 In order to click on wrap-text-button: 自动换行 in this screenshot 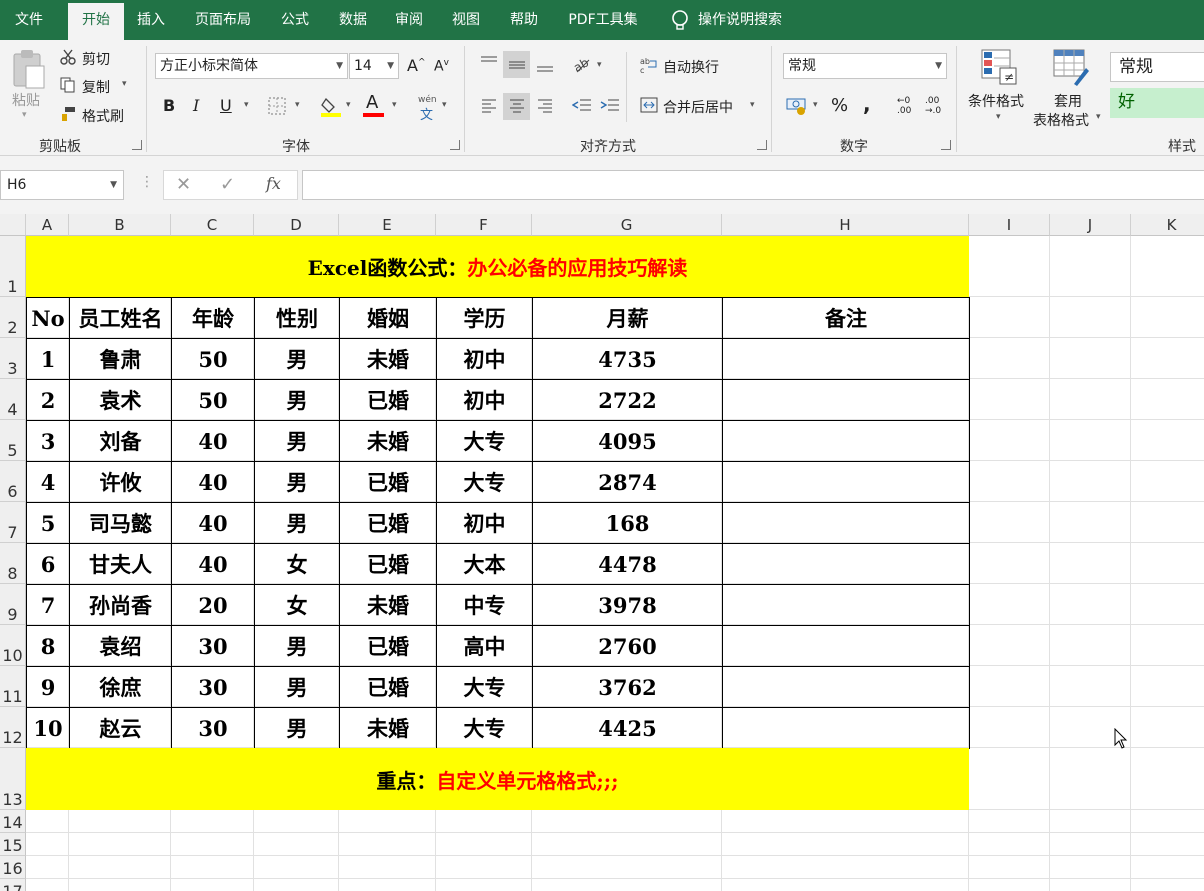, I will do `click(691, 67)`.